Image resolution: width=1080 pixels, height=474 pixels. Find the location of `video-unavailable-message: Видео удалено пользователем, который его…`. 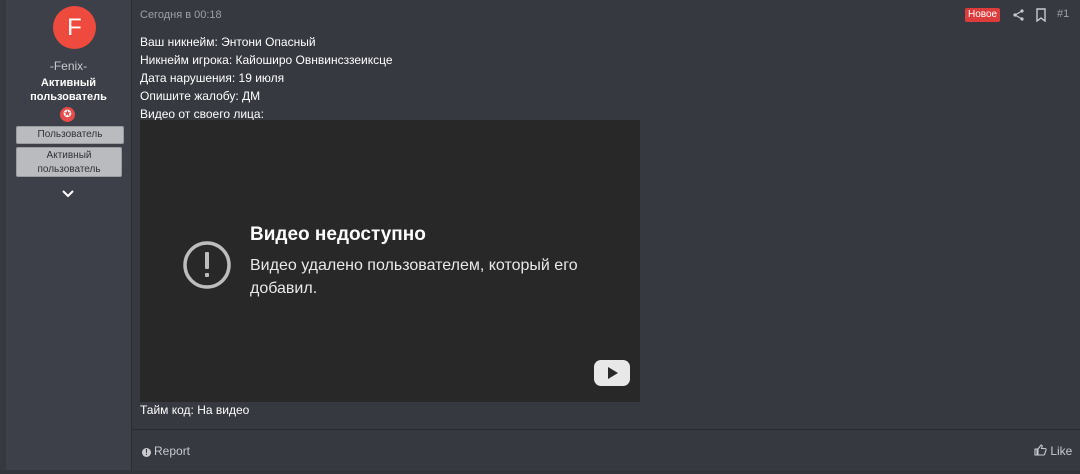

video-unavailable-message: Видео удалено пользователем, который его… is located at coordinates (414, 277).